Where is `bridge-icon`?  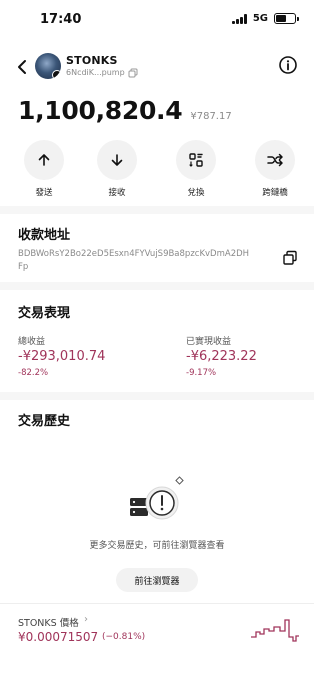
bridge-icon is located at coordinates (275, 160).